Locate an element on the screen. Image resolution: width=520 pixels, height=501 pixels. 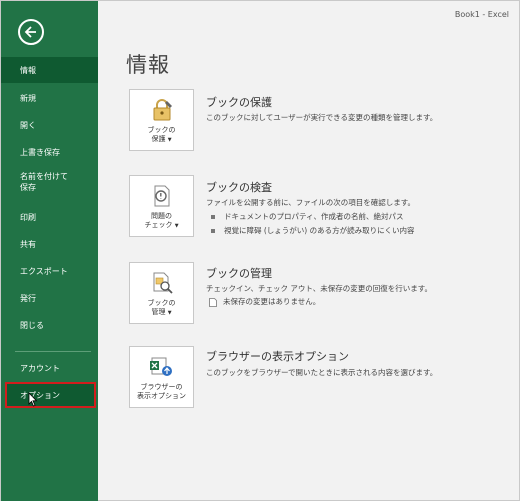
tile-label: 問題の is located at coordinates (161, 216).